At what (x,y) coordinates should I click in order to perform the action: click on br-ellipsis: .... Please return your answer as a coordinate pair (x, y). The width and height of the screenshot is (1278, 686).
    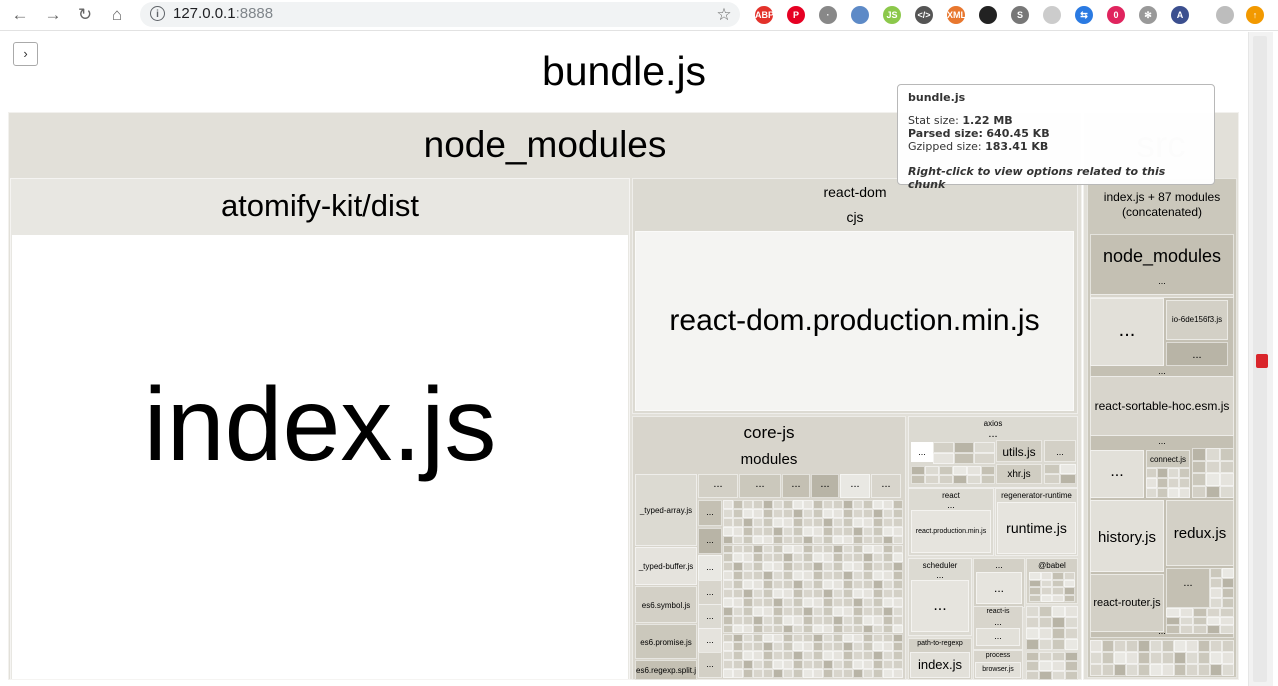
    Looking at the image, I should click on (1188, 588).